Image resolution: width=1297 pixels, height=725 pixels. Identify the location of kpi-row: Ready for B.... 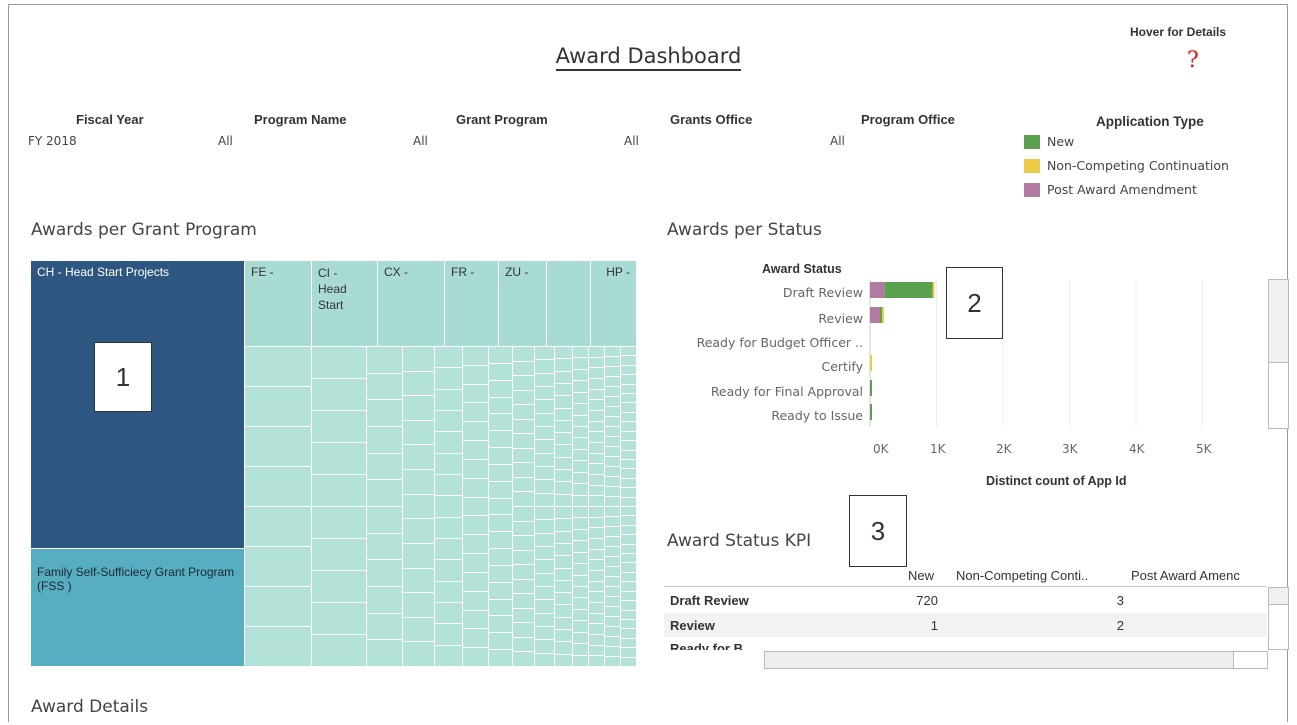
(965, 644).